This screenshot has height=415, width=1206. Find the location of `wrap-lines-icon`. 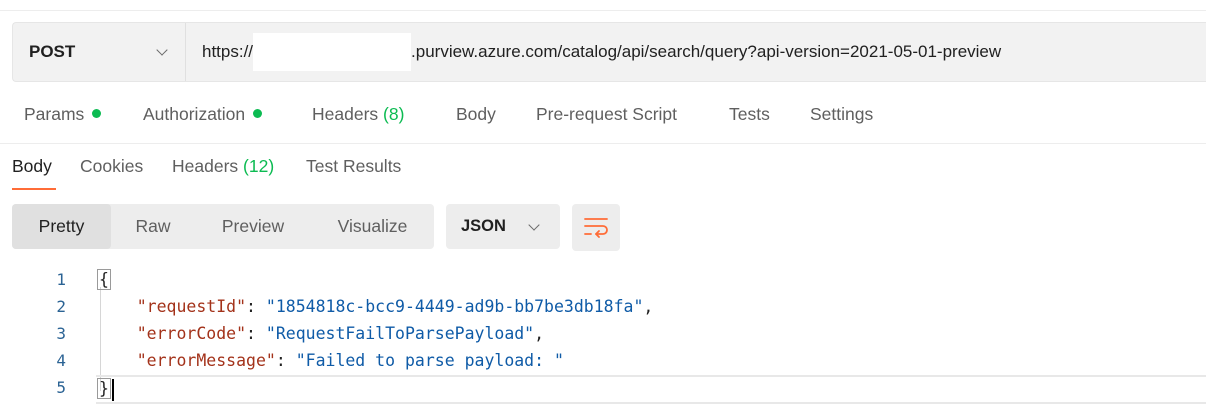

wrap-lines-icon is located at coordinates (596, 228).